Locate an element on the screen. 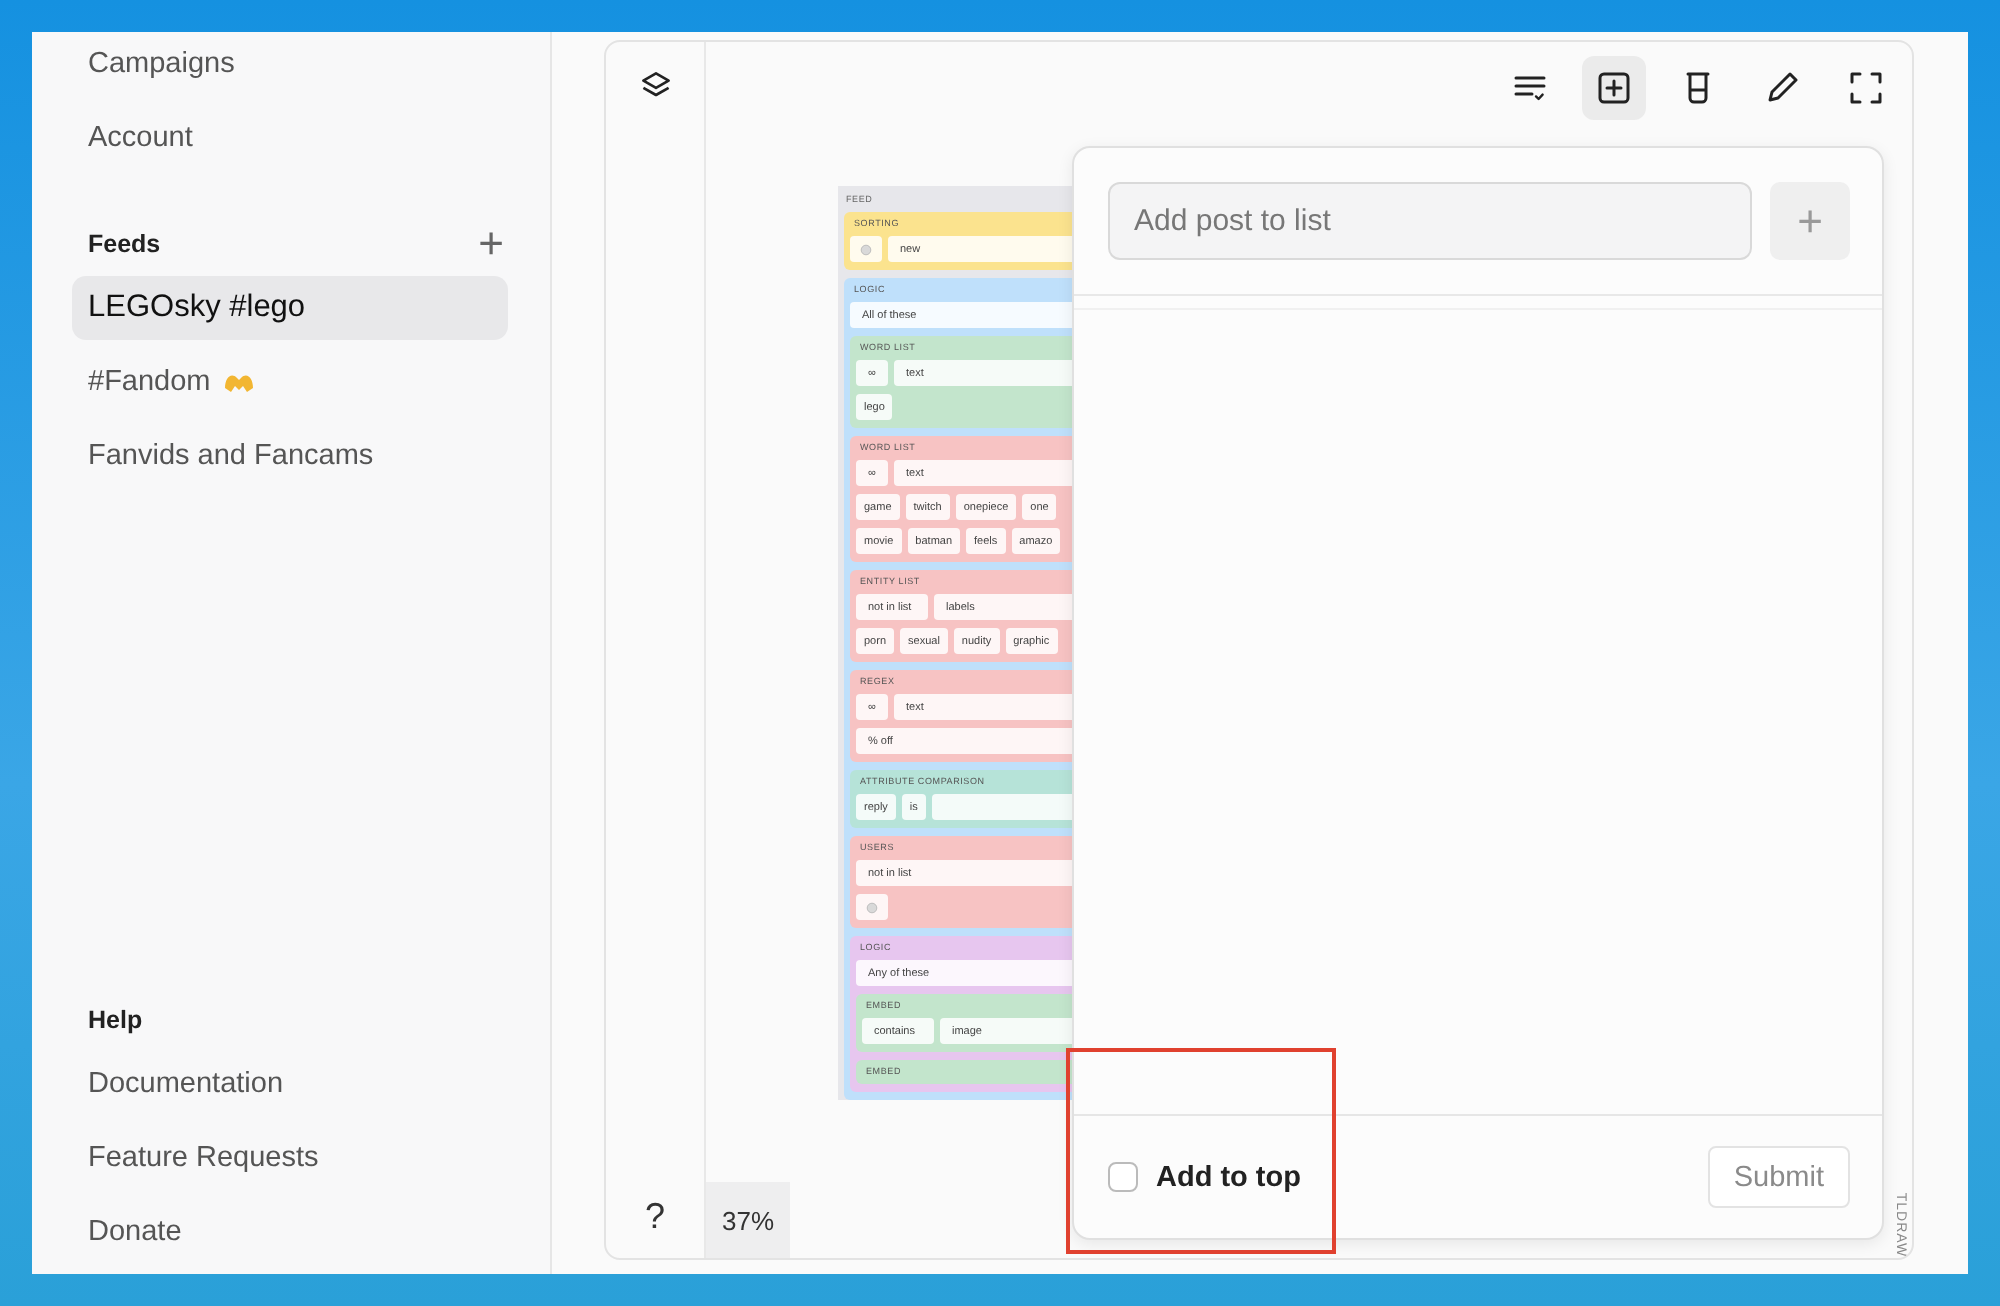 Image resolution: width=2000 pixels, height=1306 pixels. nav-item: LEGOsky #lego is located at coordinates (290, 308).